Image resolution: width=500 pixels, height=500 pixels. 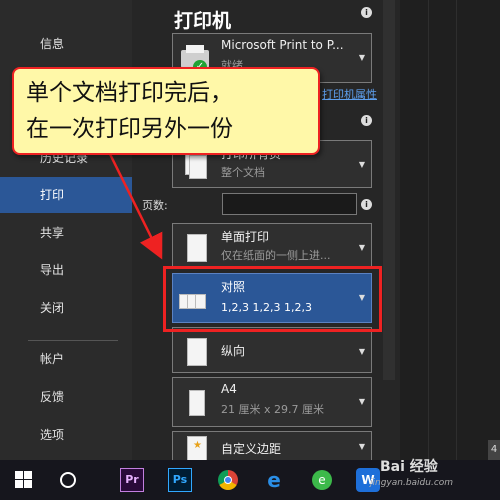 I want to click on watermark: Bai 经验, so click(x=409, y=467).